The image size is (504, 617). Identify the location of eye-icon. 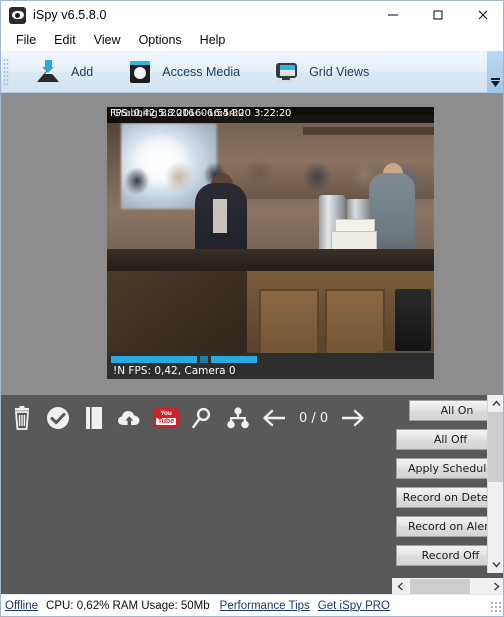
(17, 15).